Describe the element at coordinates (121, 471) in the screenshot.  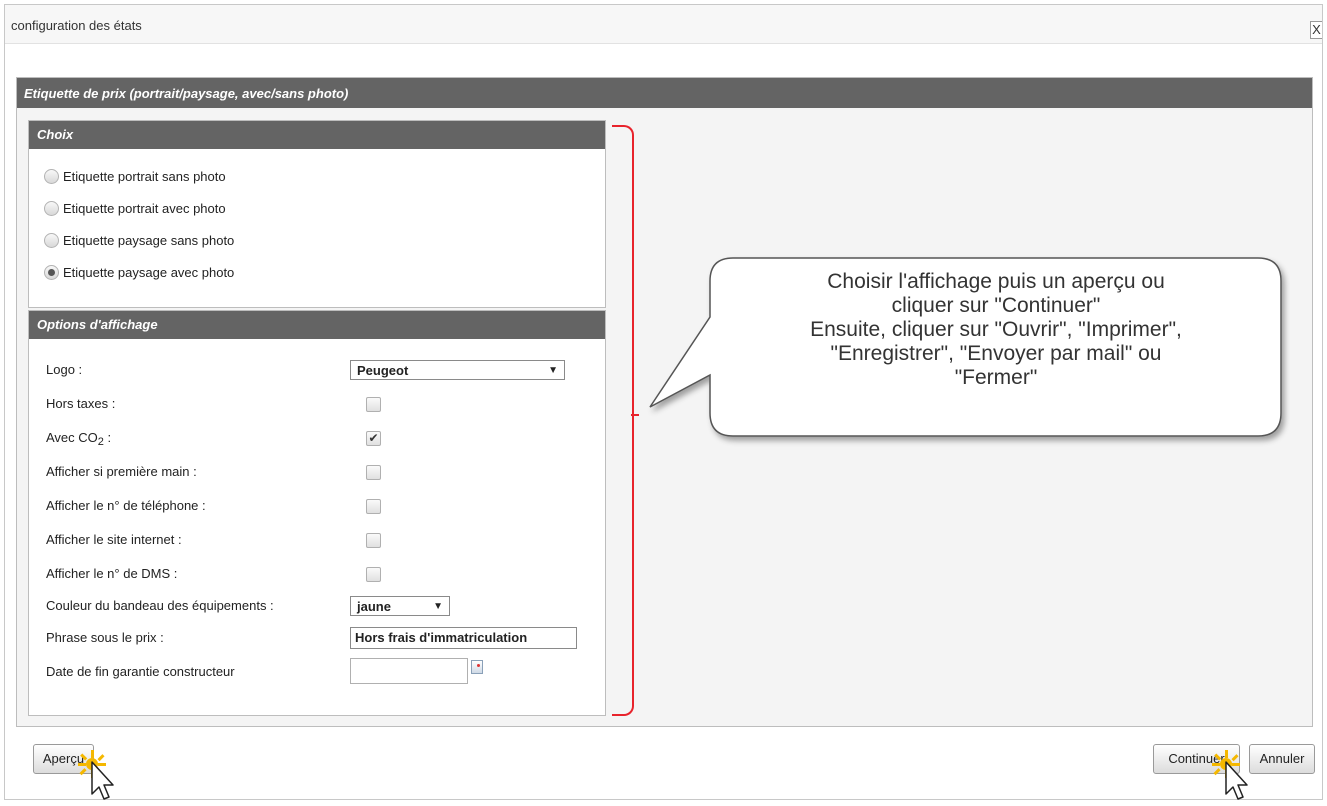
I see `premiere-main-label: Afficher si première main :` at that location.